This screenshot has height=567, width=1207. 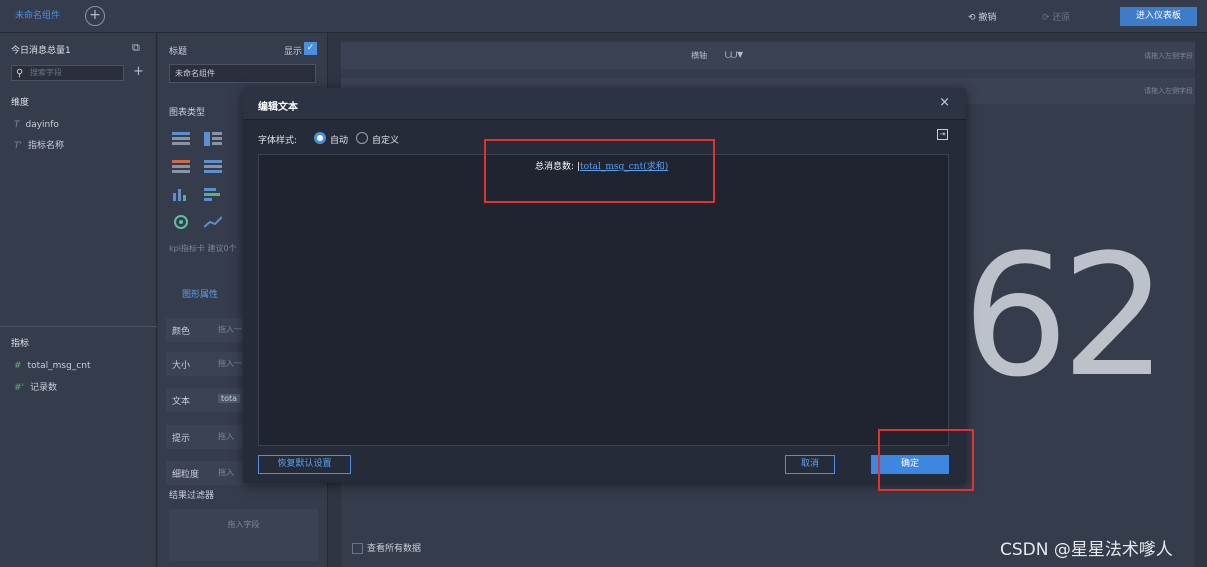 What do you see at coordinates (1158, 16) in the screenshot?
I see `enter-dashboard-button: 进入仪表板` at bounding box center [1158, 16].